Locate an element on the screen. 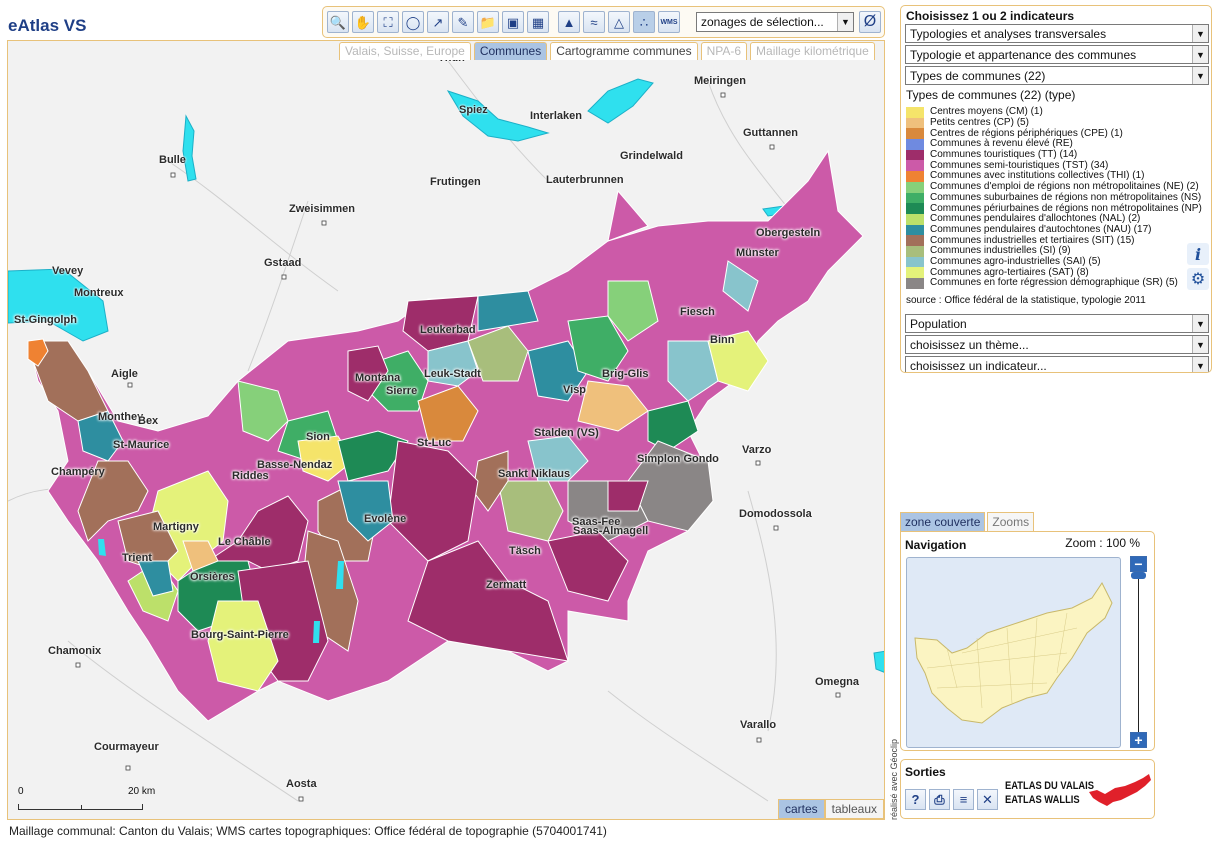 The width and height of the screenshot is (1215, 843). place-label: Stalden (VS) is located at coordinates (566, 433).